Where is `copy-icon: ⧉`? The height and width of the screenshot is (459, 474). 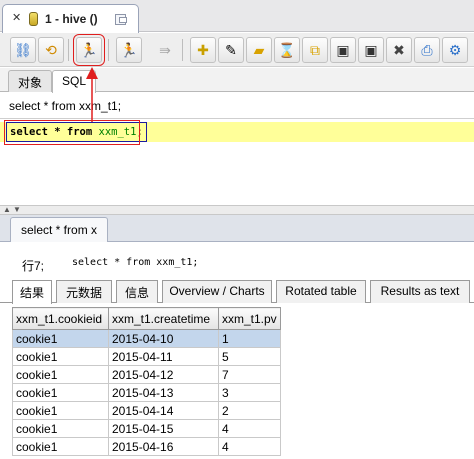 copy-icon: ⧉ is located at coordinates (315, 50).